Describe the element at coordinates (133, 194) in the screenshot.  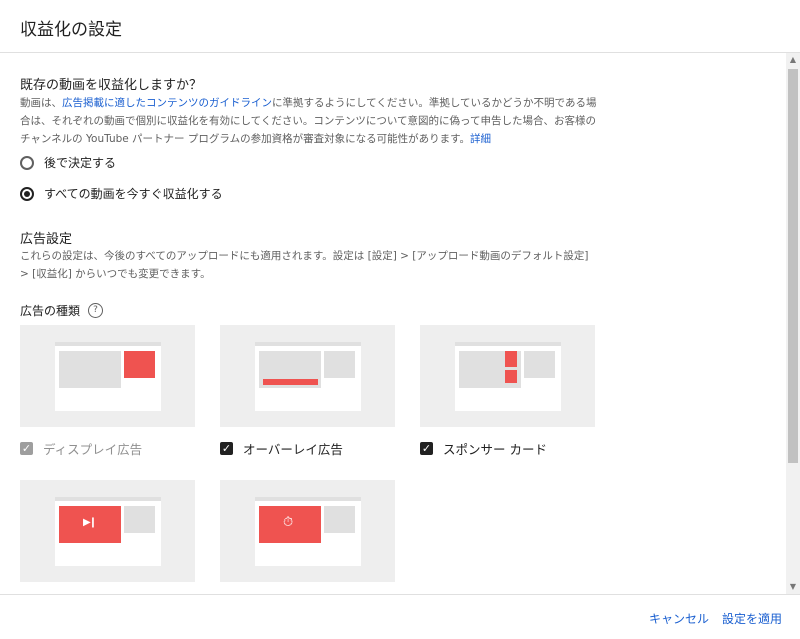
I see `radio-label: すべての動画を今すぐ収益化する` at that location.